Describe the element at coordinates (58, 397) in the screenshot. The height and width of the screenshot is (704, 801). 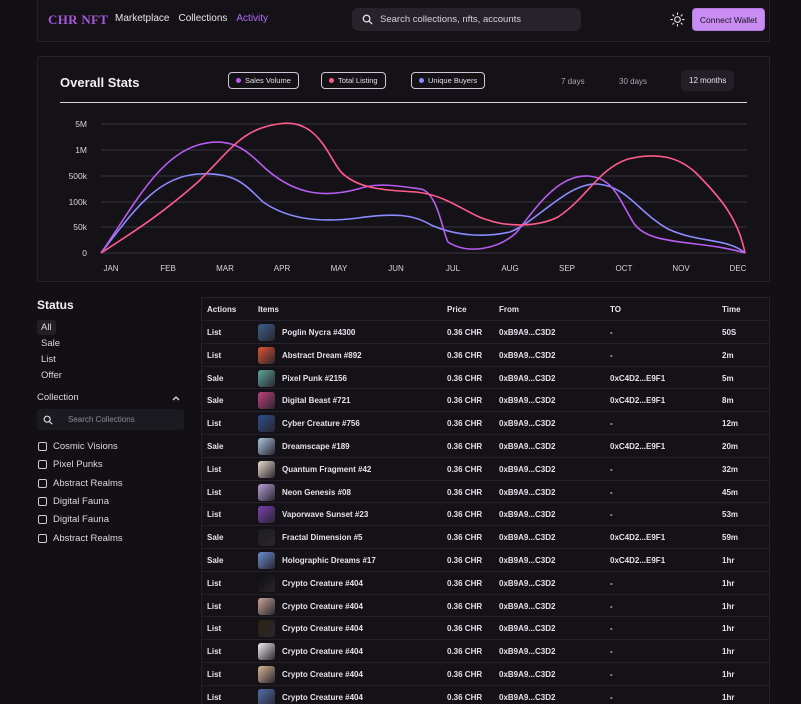
I see `collection-heading: Collection` at that location.